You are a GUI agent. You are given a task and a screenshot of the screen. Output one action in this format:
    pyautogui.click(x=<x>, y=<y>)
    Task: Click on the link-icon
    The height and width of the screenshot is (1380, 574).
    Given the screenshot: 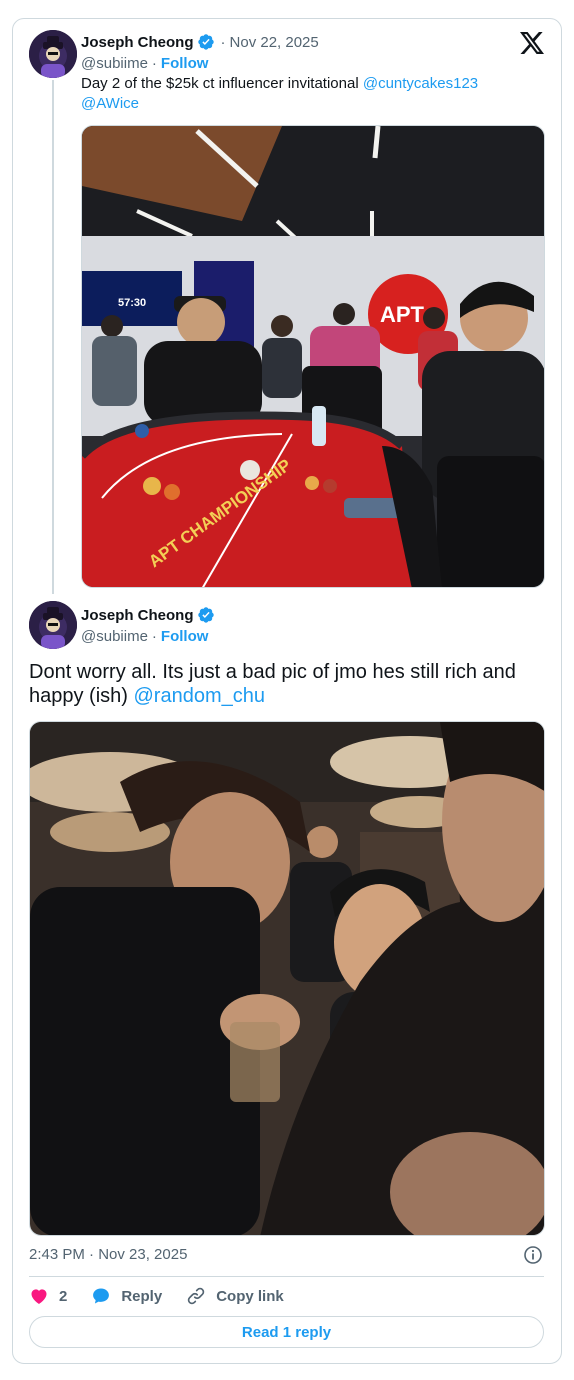 What is the action you would take?
    pyautogui.click(x=196, y=1296)
    